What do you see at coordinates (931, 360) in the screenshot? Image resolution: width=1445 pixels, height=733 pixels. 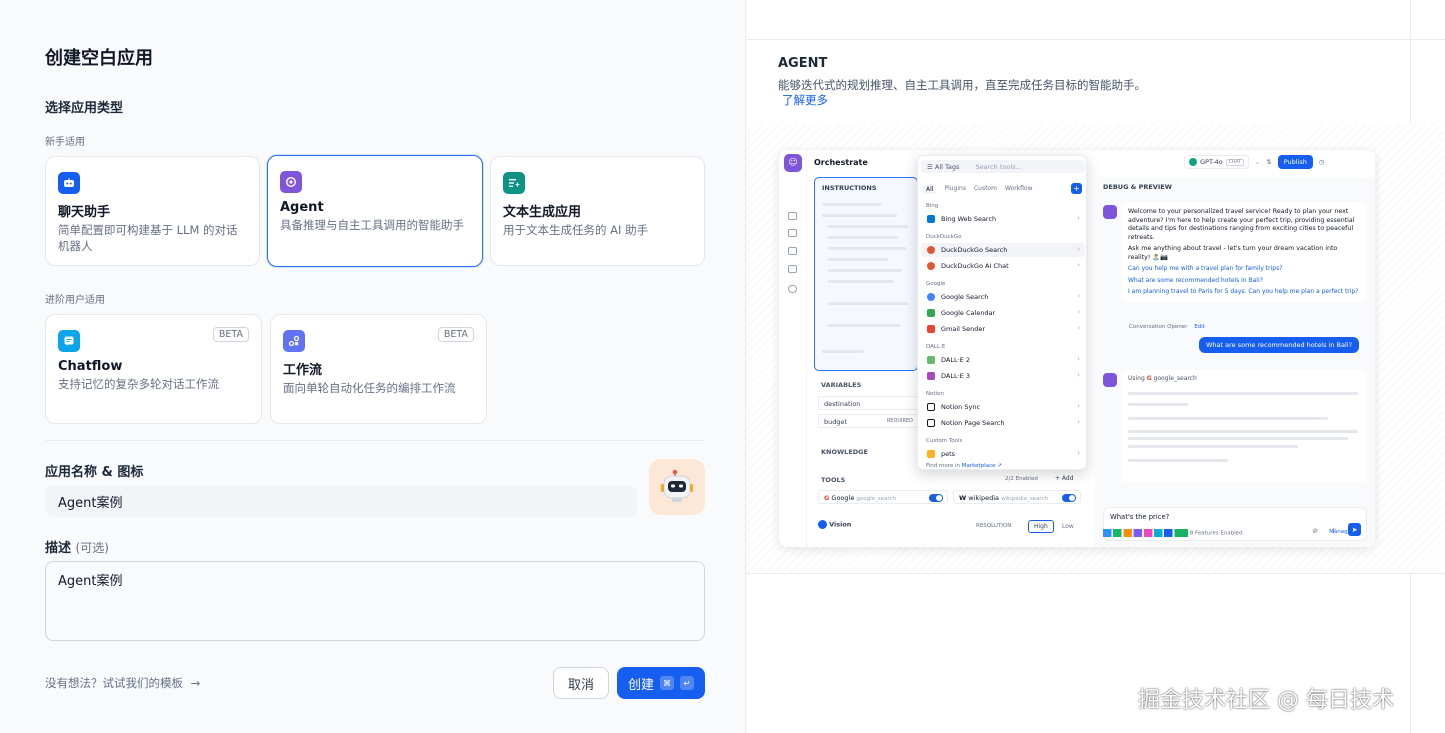 I see `dalle-icon` at bounding box center [931, 360].